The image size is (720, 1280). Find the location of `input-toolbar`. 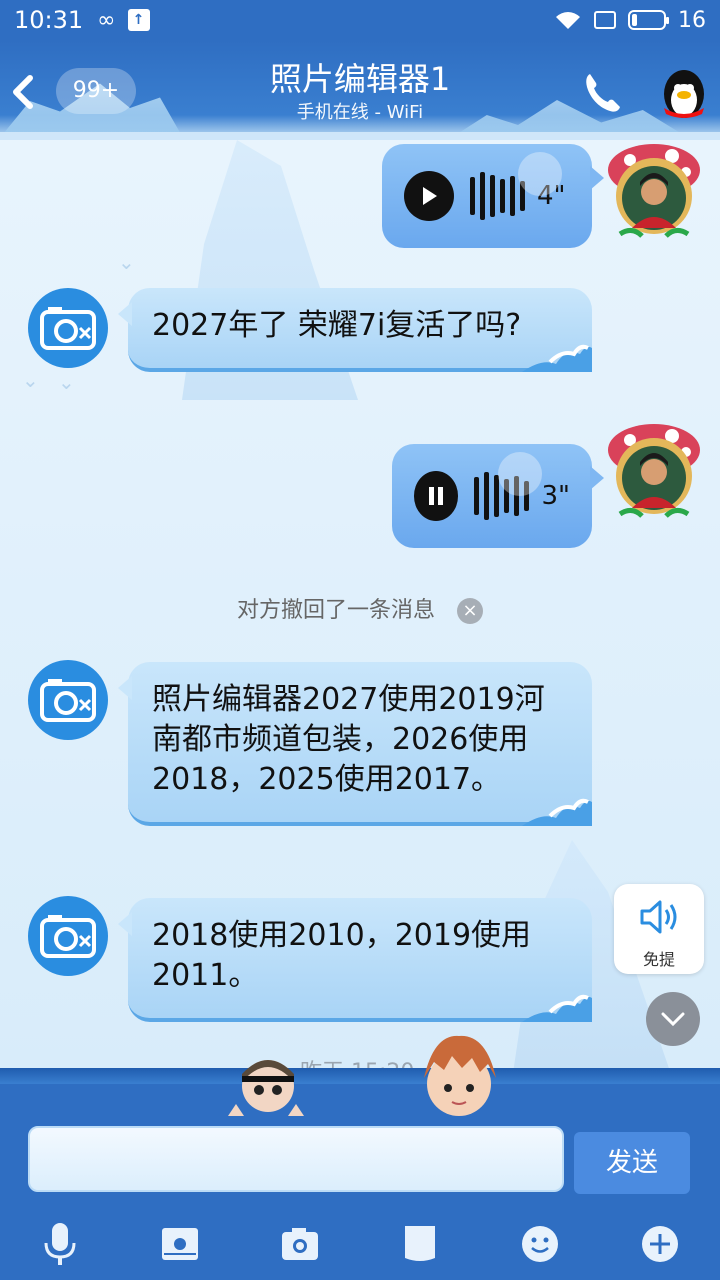

input-toolbar is located at coordinates (360, 1244).